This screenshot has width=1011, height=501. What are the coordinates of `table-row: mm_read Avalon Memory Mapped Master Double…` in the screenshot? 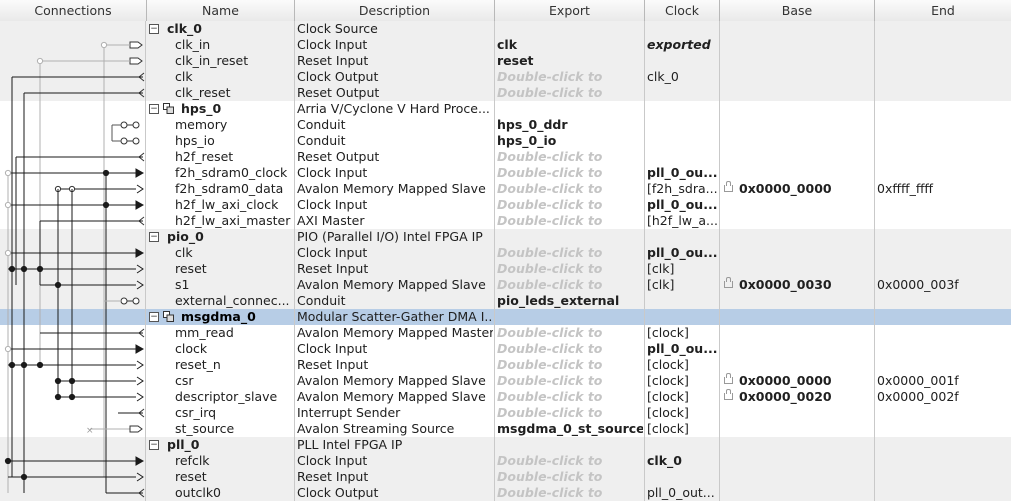 It's located at (505, 333).